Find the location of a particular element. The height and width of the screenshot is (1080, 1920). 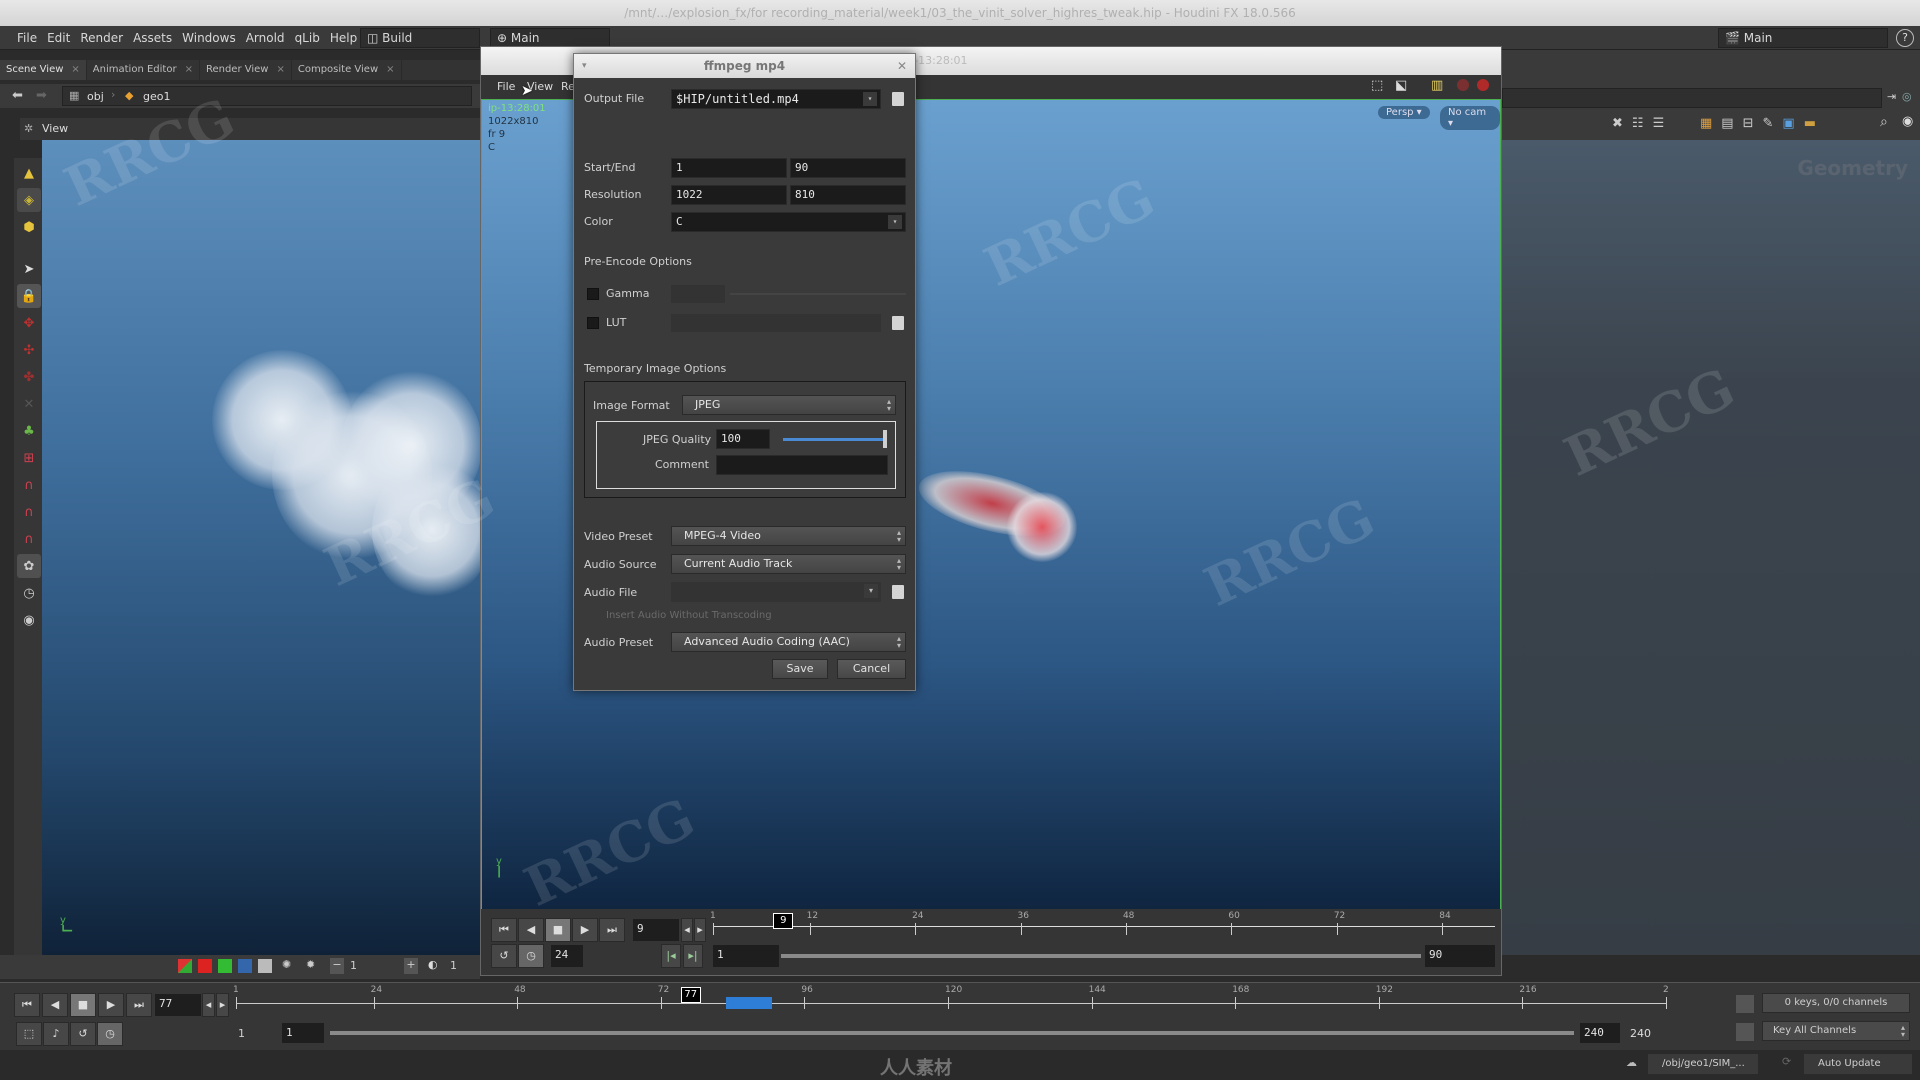

main-step-back-button: ◂ is located at coordinates (208, 1005).